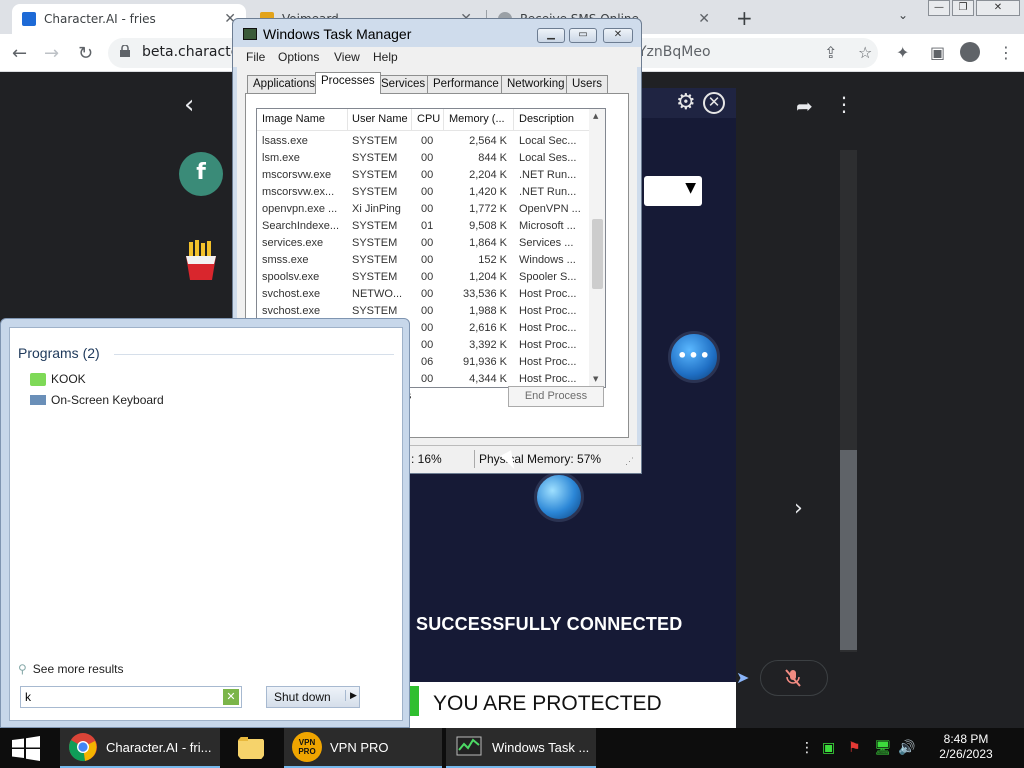  What do you see at coordinates (347, 57) in the screenshot?
I see `menu-view: View` at bounding box center [347, 57].